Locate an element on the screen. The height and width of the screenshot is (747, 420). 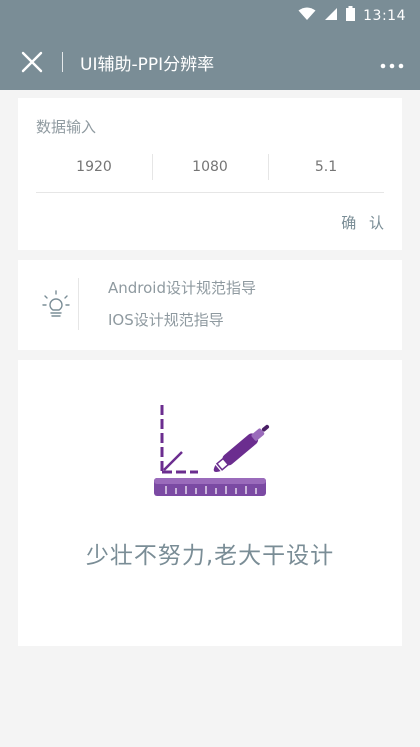
more-menu-button is located at coordinates (392, 62).